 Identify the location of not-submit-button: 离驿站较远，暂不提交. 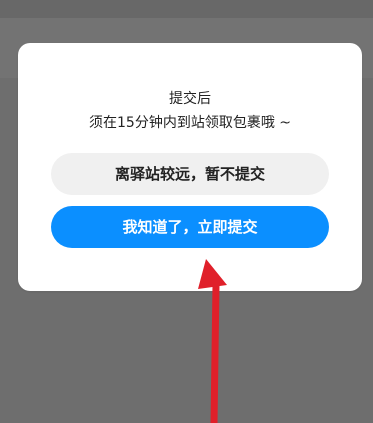
(190, 174).